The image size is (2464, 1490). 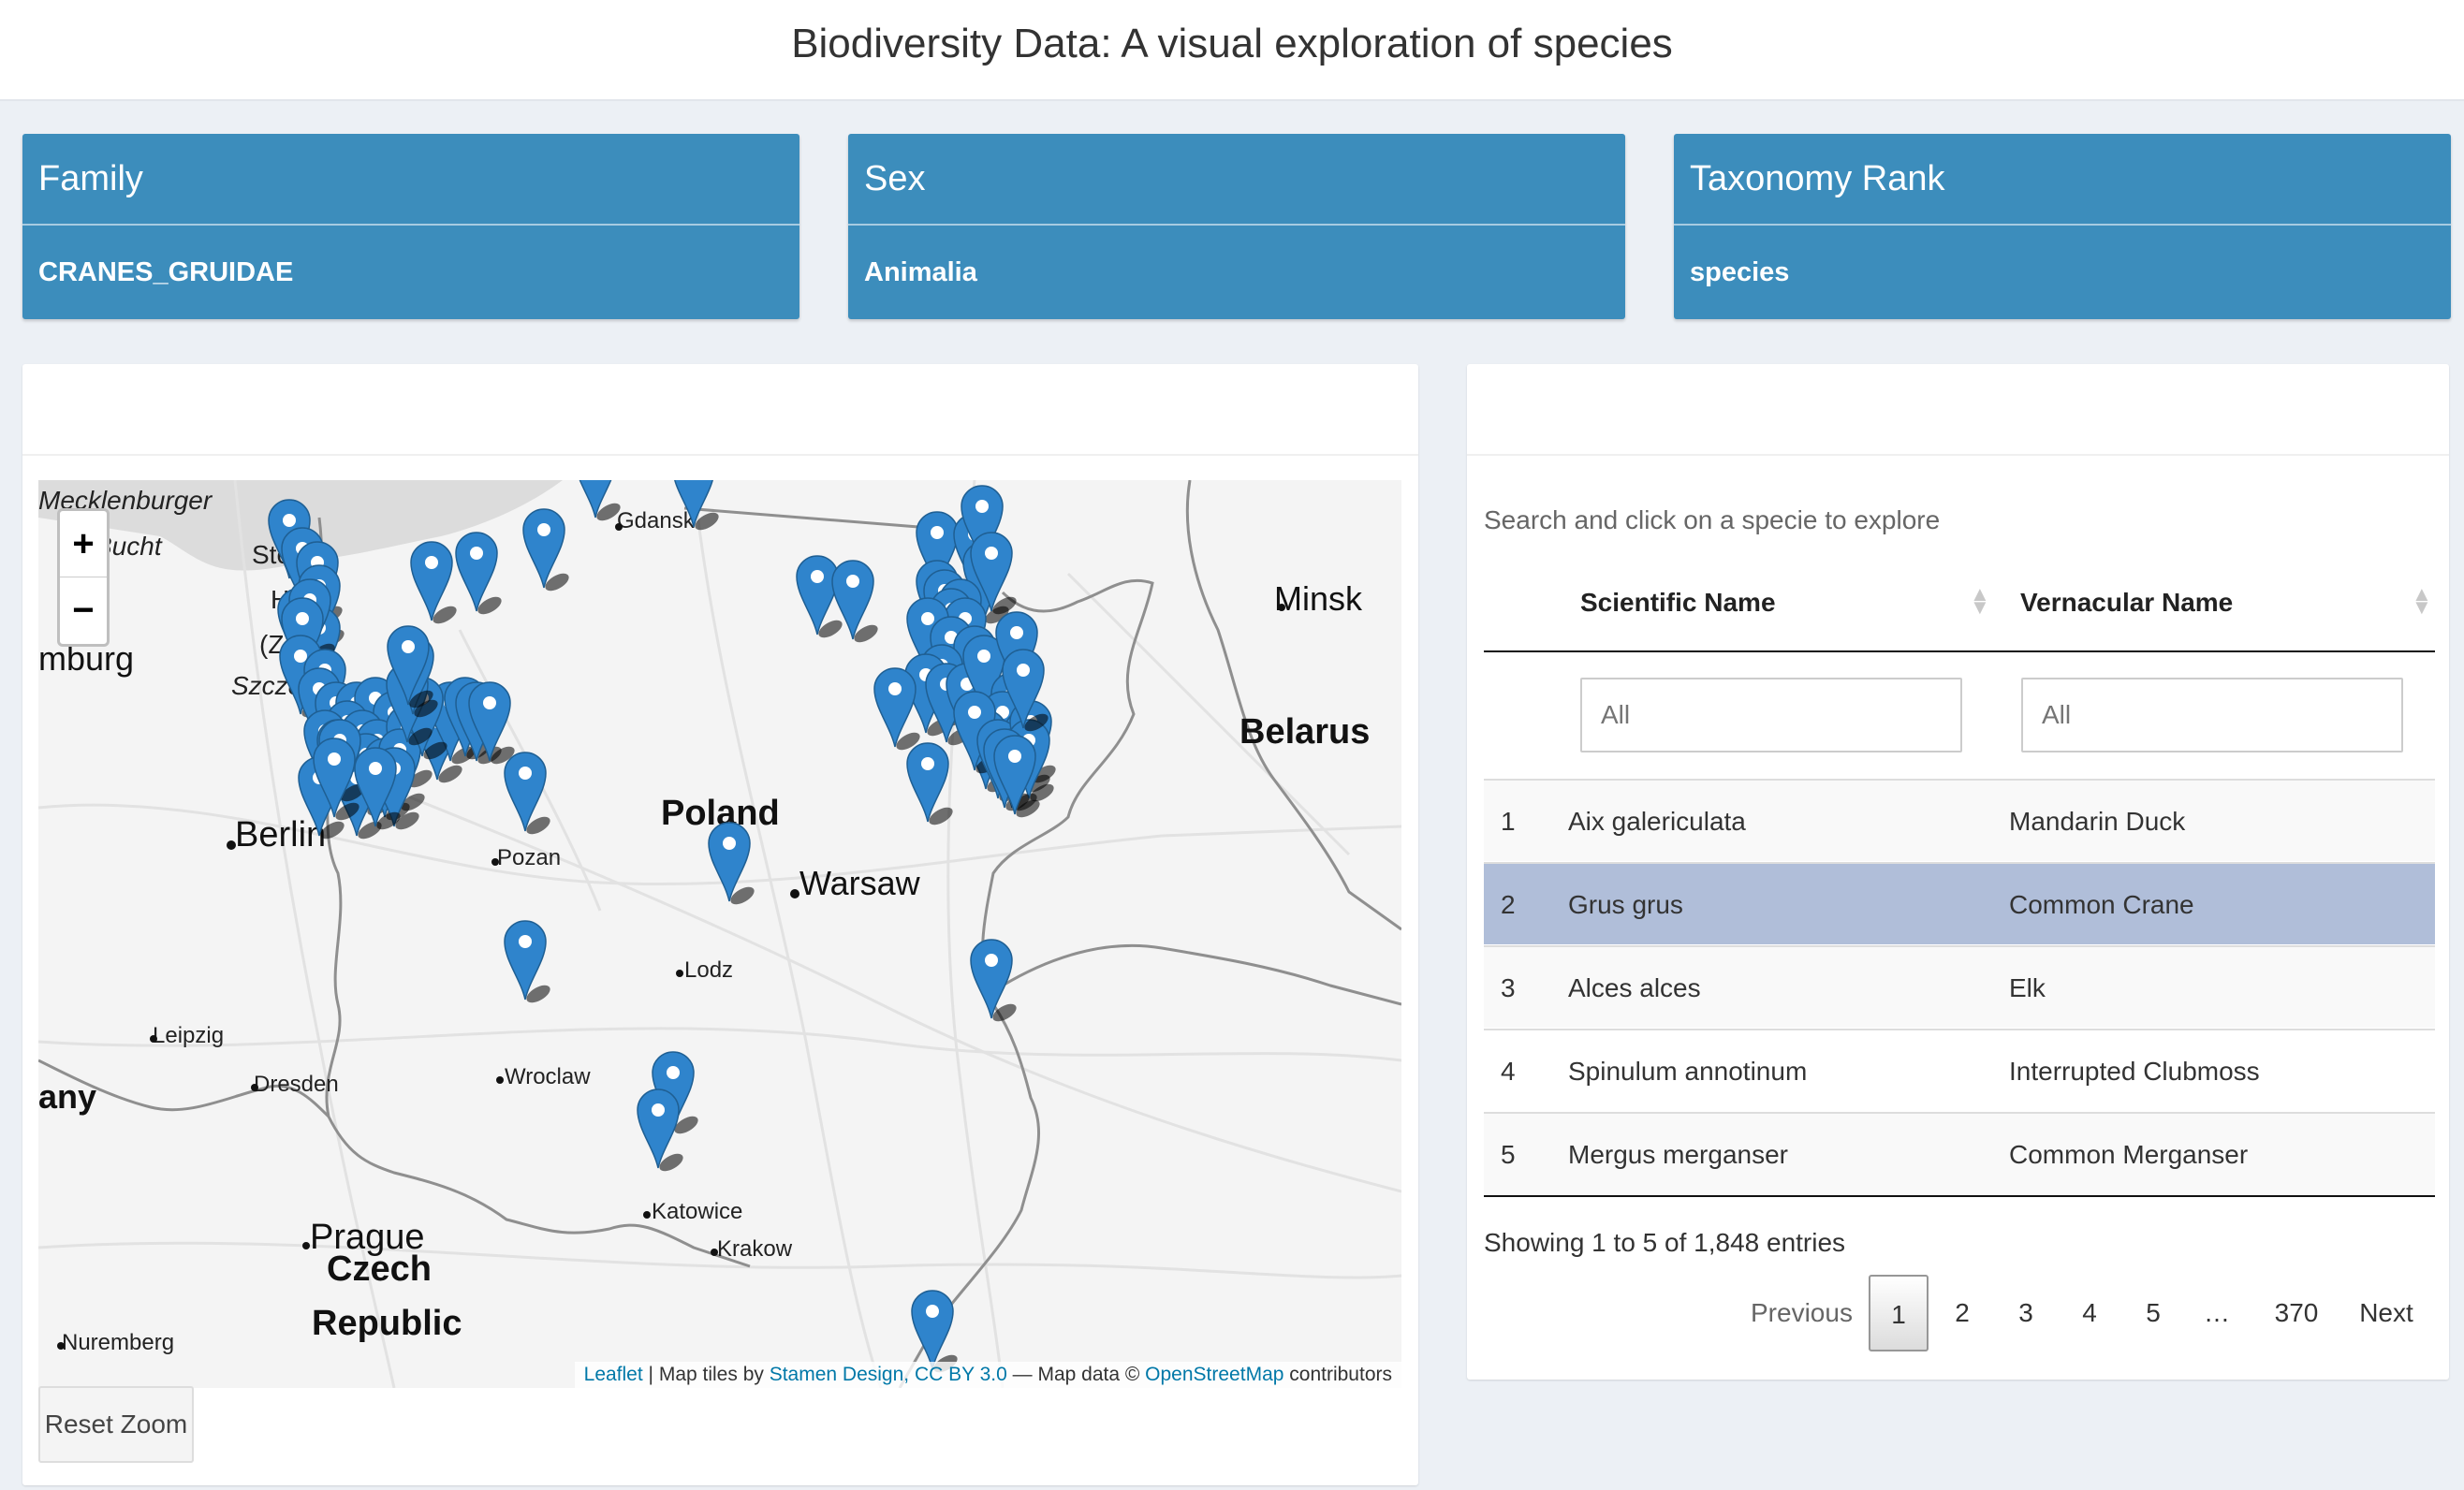 What do you see at coordinates (1740, 272) in the screenshot?
I see `value-box-value: species` at bounding box center [1740, 272].